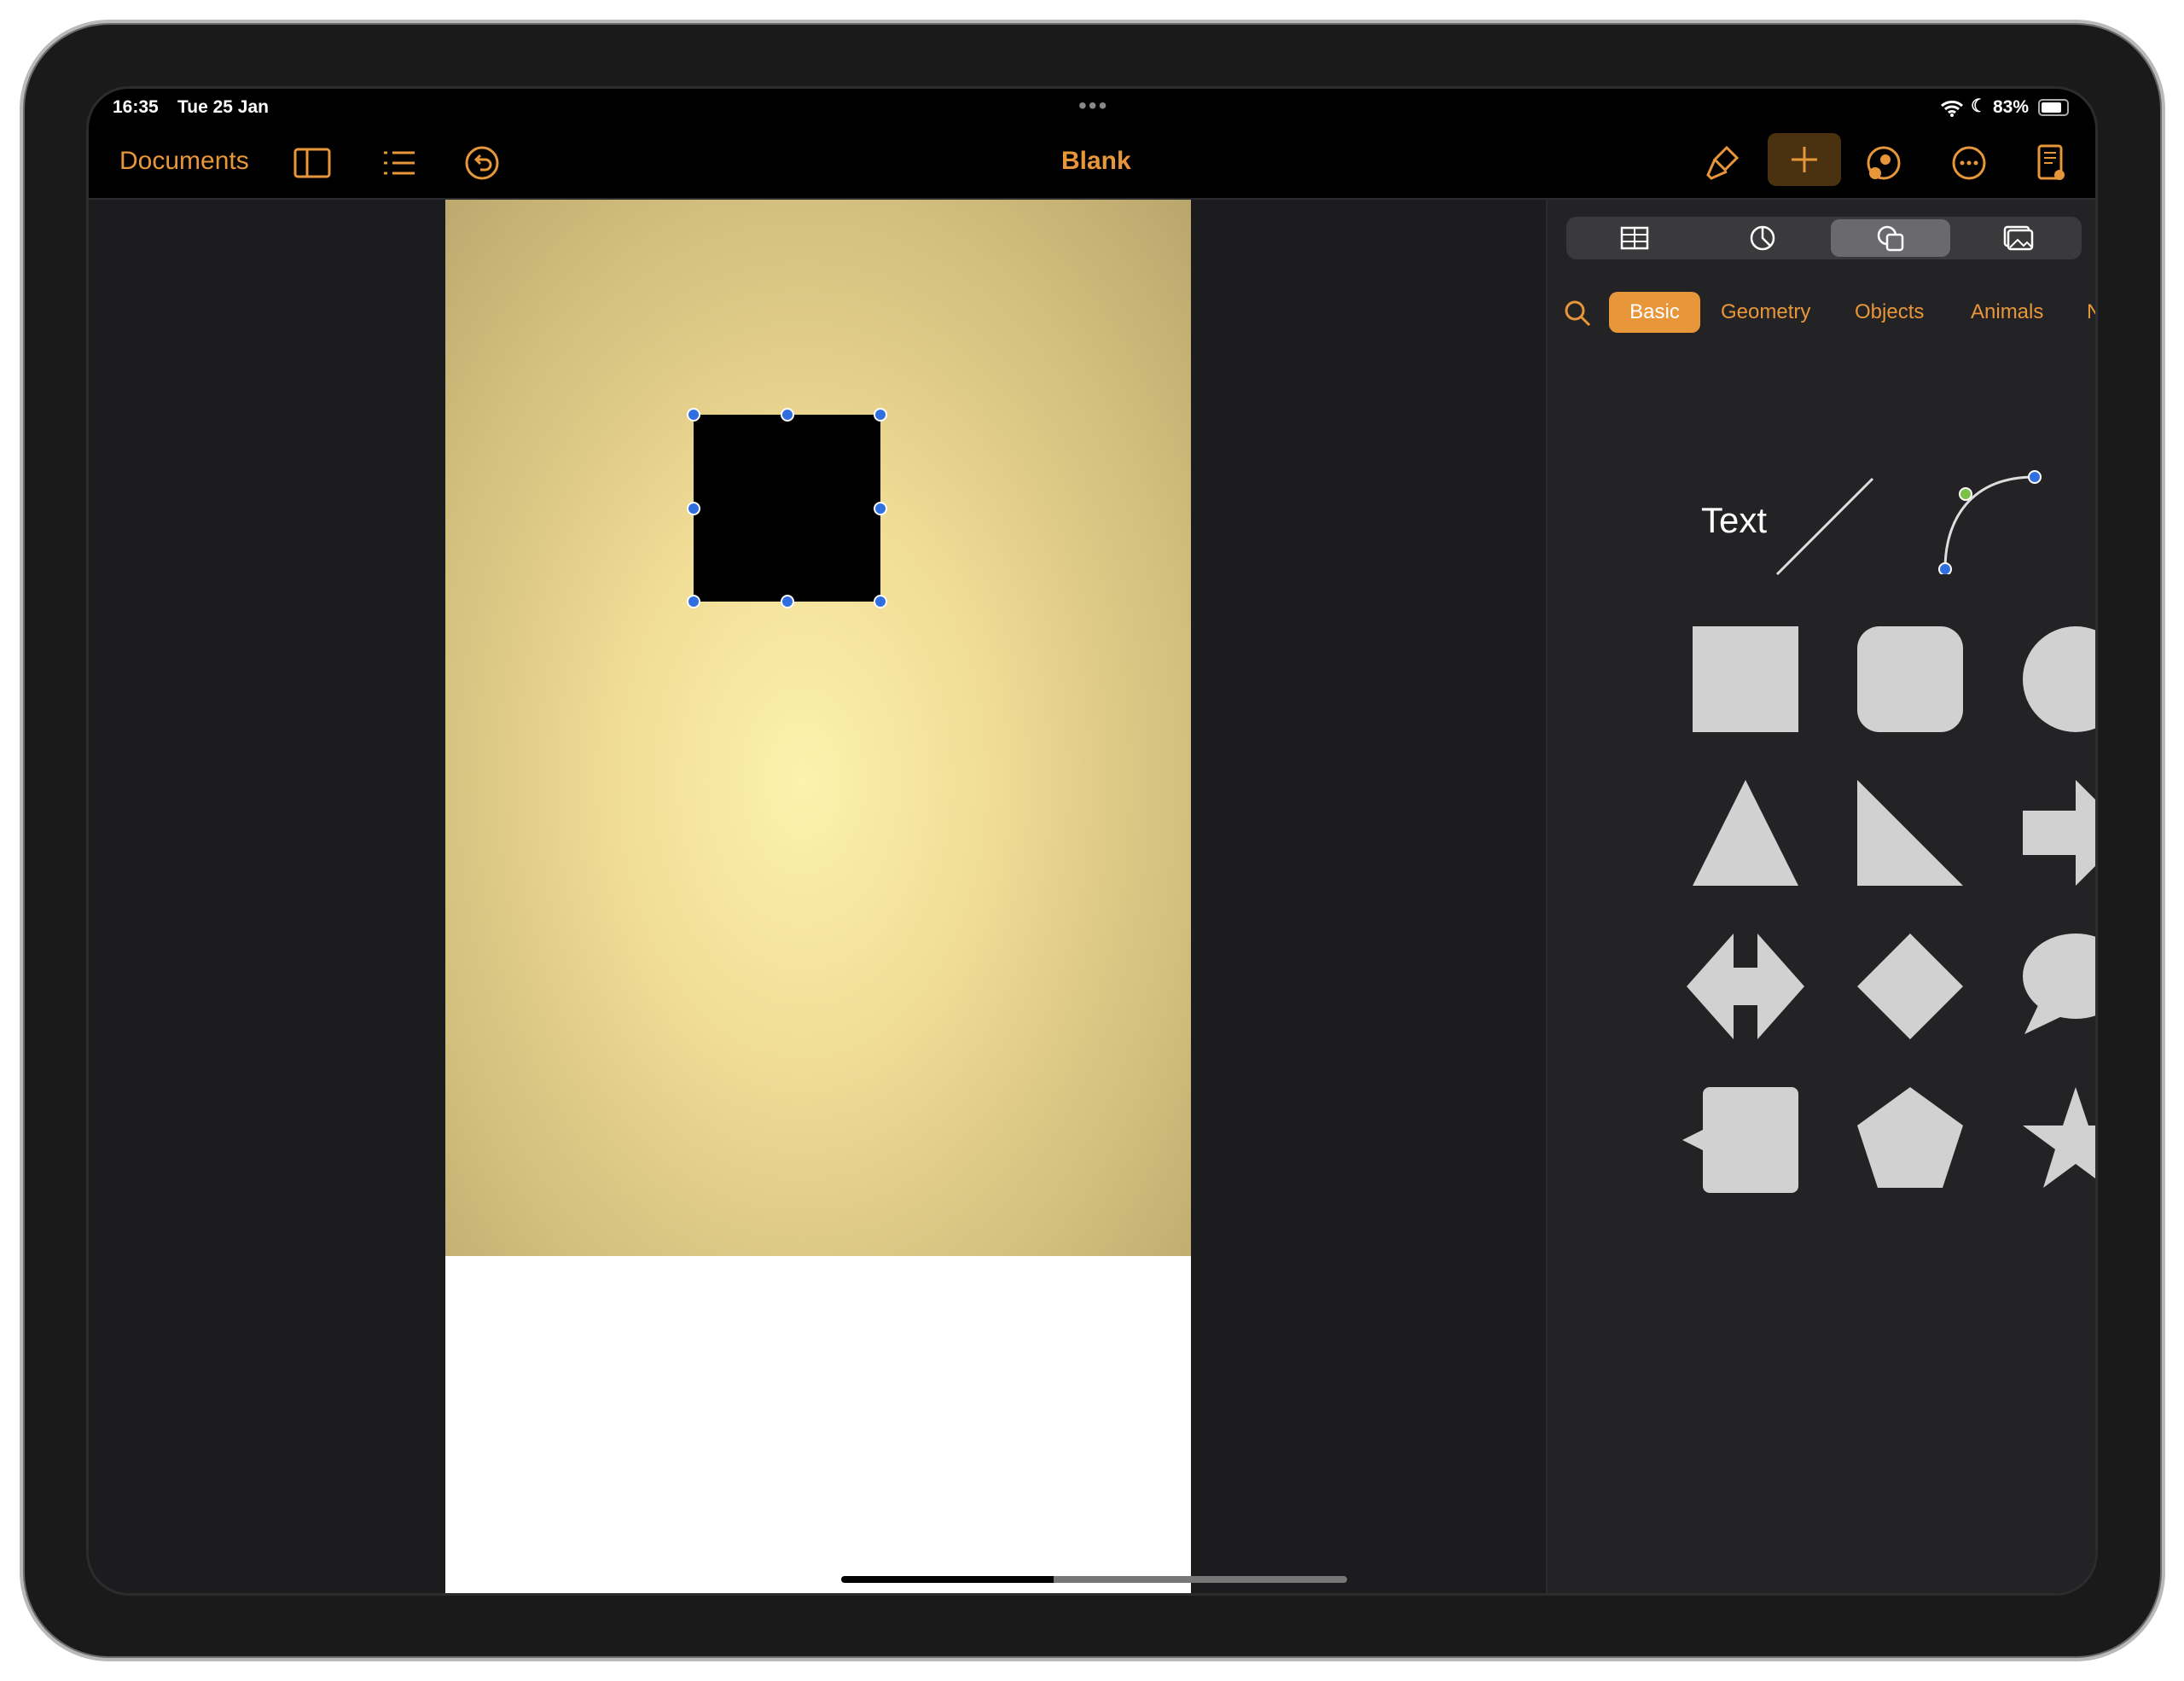 This screenshot has height=1681, width=2184. I want to click on shape-rounded-square, so click(1910, 679).